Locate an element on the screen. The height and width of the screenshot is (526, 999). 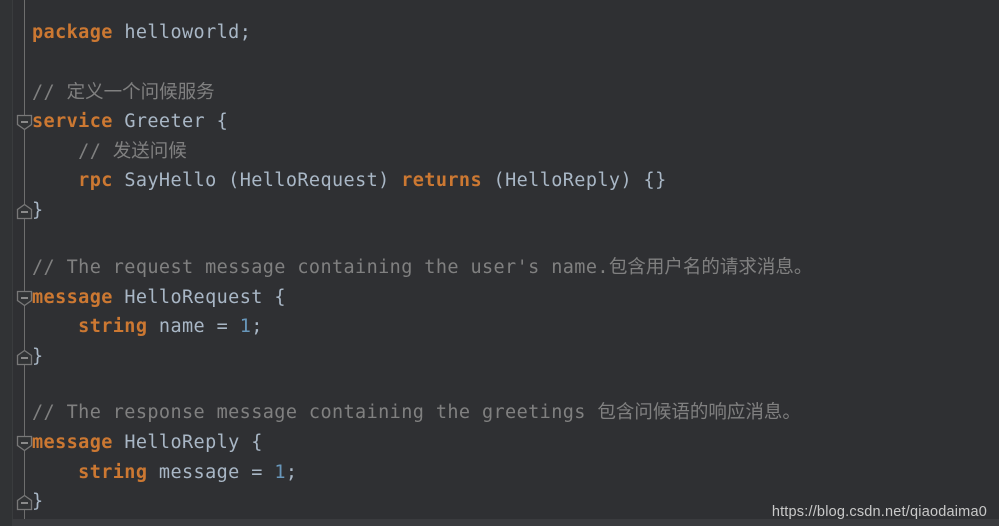
code-line-text: string message = 1; is located at coordinates (148, 473).